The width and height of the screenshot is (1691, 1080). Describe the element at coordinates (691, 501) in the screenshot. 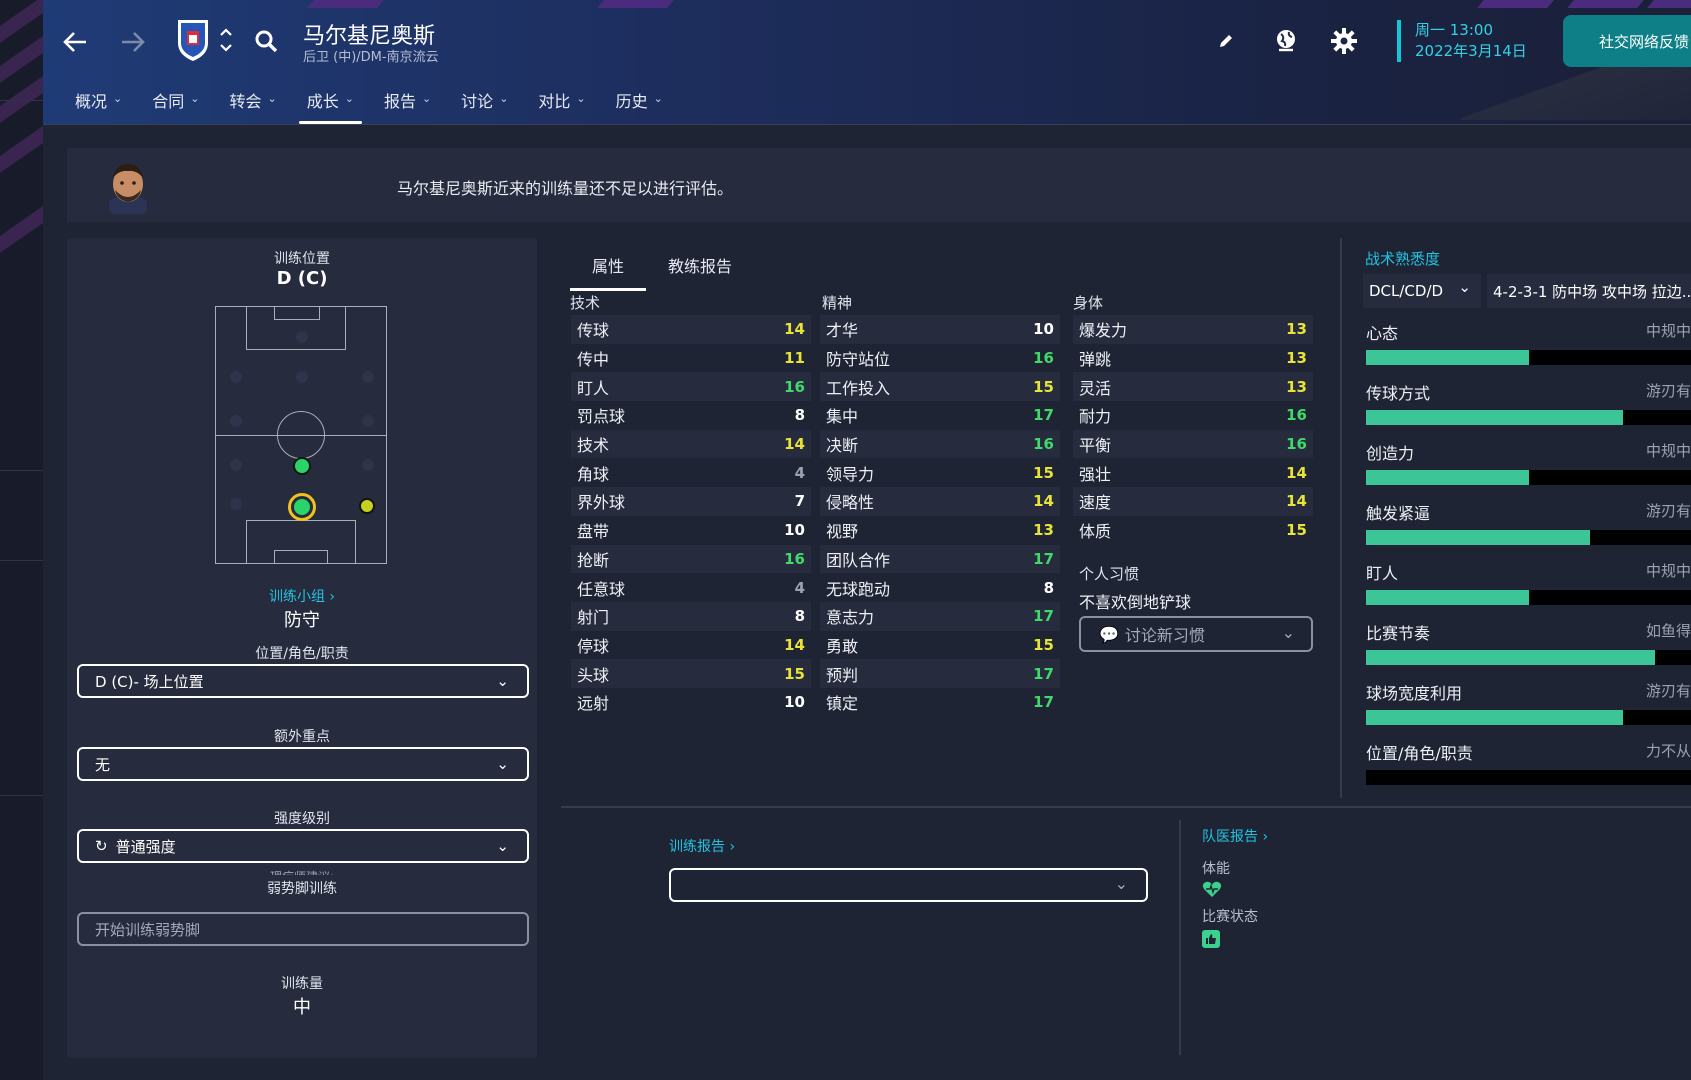

I see `attribute-row: 界外球 7` at that location.